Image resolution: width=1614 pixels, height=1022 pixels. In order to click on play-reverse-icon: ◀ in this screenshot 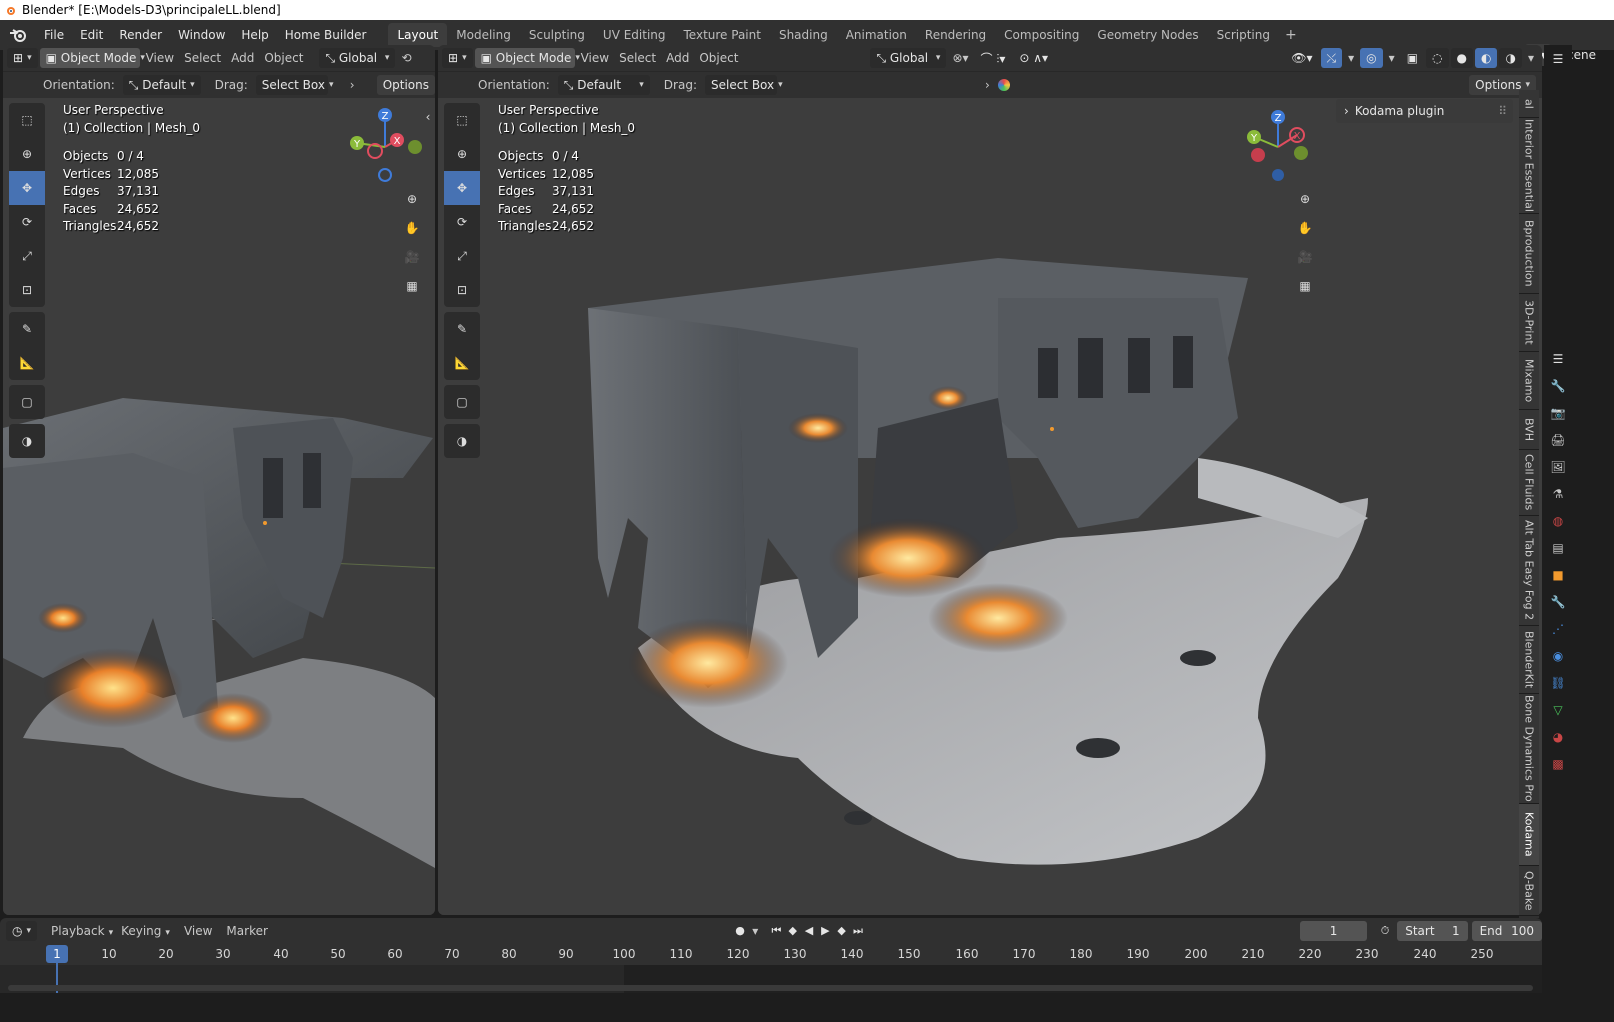, I will do `click(809, 931)`.